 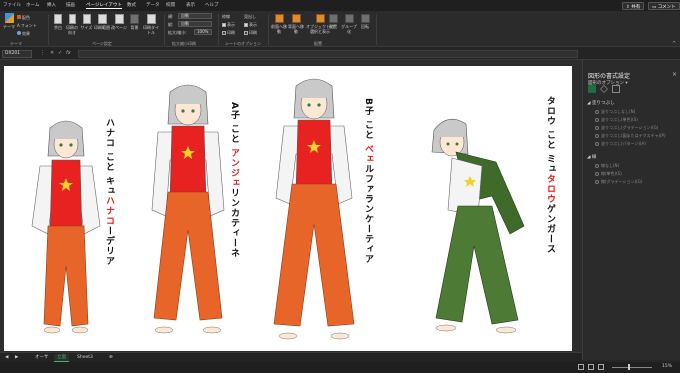 What do you see at coordinates (603, 103) in the screenshot?
I see `fill-section-title: 塗りつぶし` at bounding box center [603, 103].